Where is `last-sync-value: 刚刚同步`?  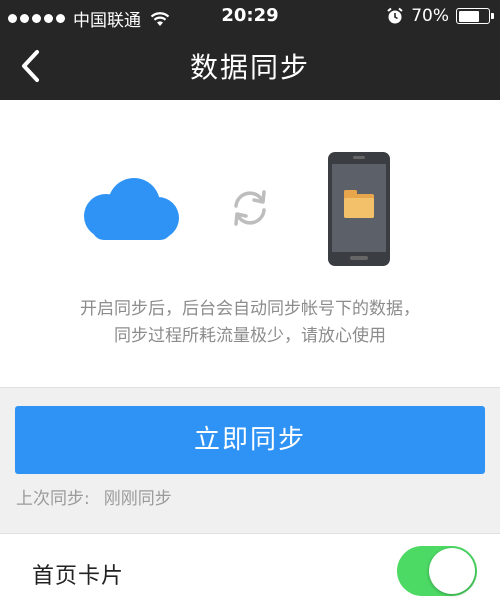 last-sync-value: 刚刚同步 is located at coordinates (137, 499).